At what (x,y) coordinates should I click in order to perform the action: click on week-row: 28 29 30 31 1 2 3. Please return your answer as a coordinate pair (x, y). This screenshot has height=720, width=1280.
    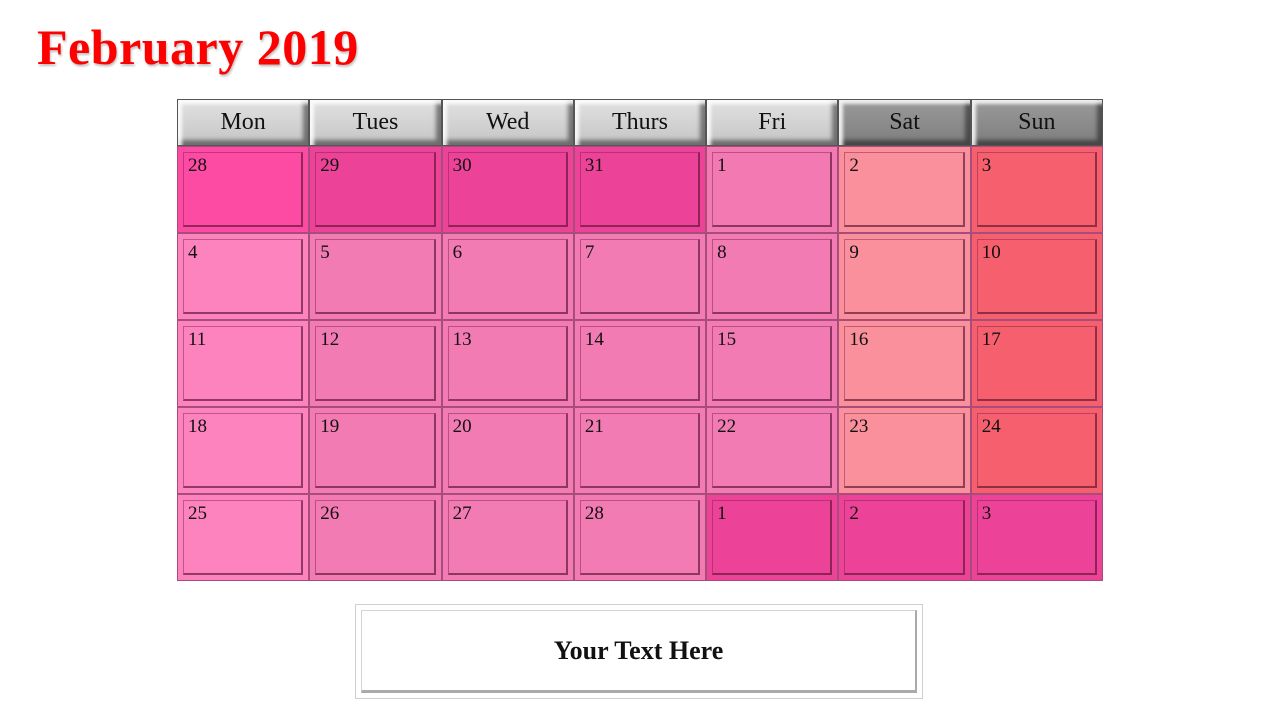
    Looking at the image, I should click on (640, 189).